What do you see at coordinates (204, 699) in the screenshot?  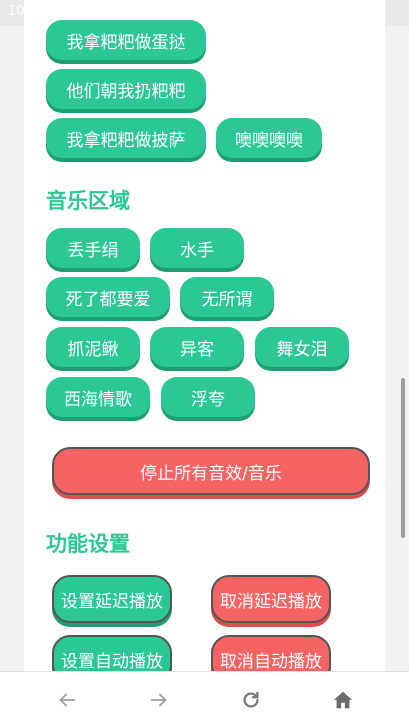 I see `bottom-navigation-bar` at bounding box center [204, 699].